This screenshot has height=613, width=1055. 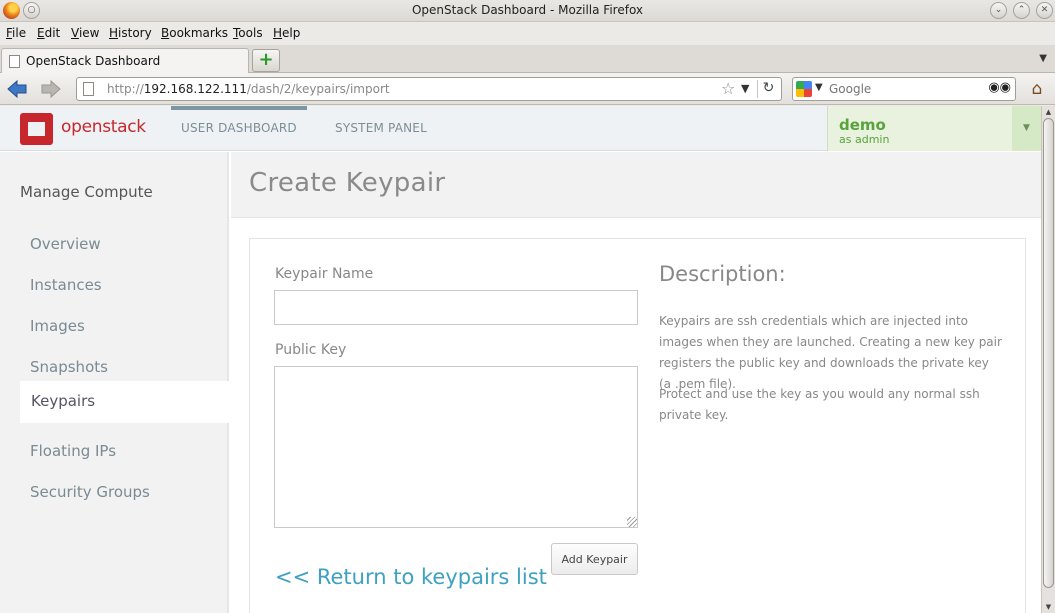 I want to click on menu-file: File, so click(x=16, y=33).